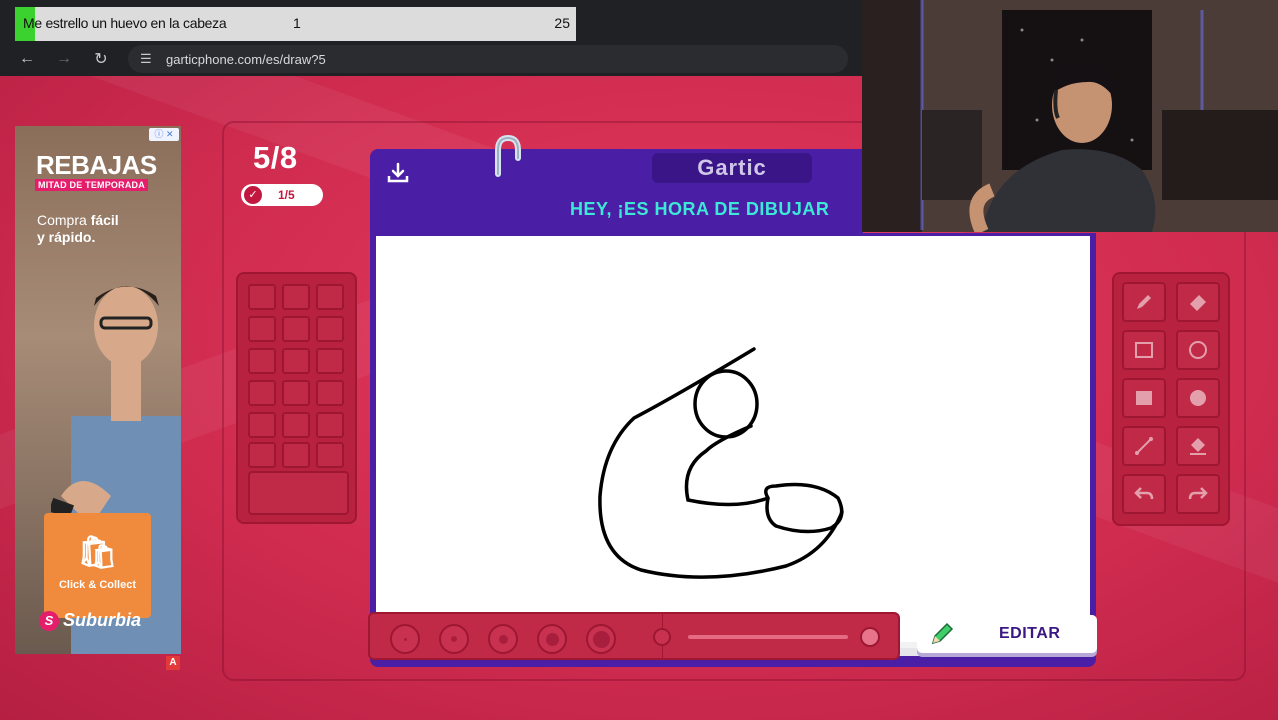 The height and width of the screenshot is (720, 1278). I want to click on color-palette, so click(296, 398).